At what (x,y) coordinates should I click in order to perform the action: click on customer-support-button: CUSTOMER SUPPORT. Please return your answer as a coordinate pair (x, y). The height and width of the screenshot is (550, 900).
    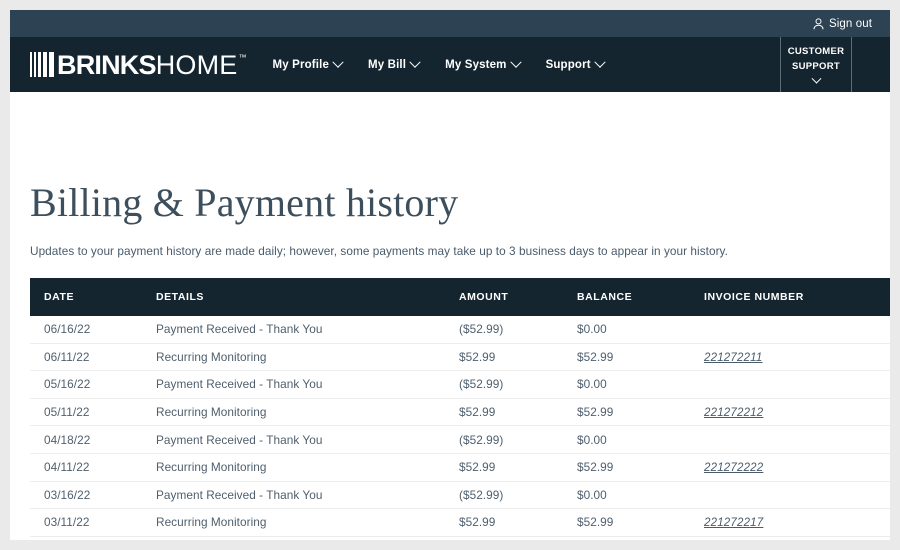
    Looking at the image, I should click on (816, 64).